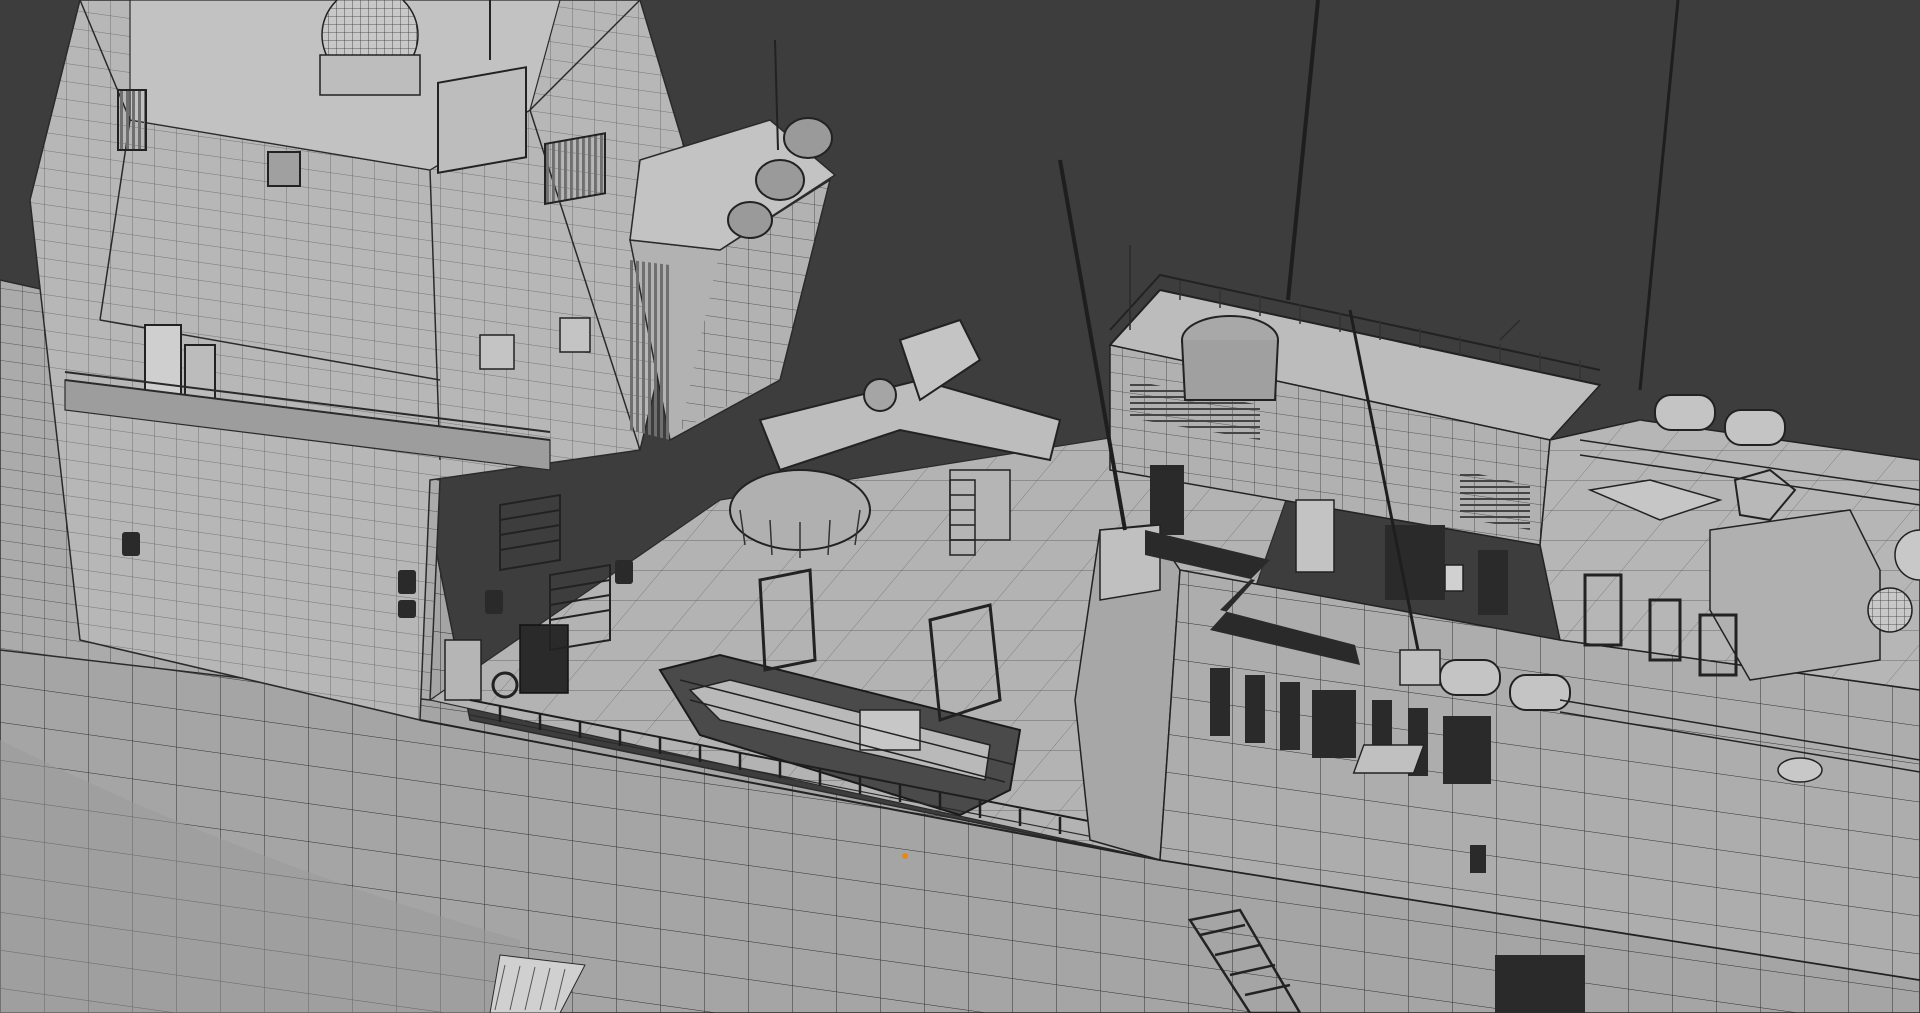 The image size is (1920, 1013). What do you see at coordinates (1454, 578) in the screenshot?
I see `hangar-box` at bounding box center [1454, 578].